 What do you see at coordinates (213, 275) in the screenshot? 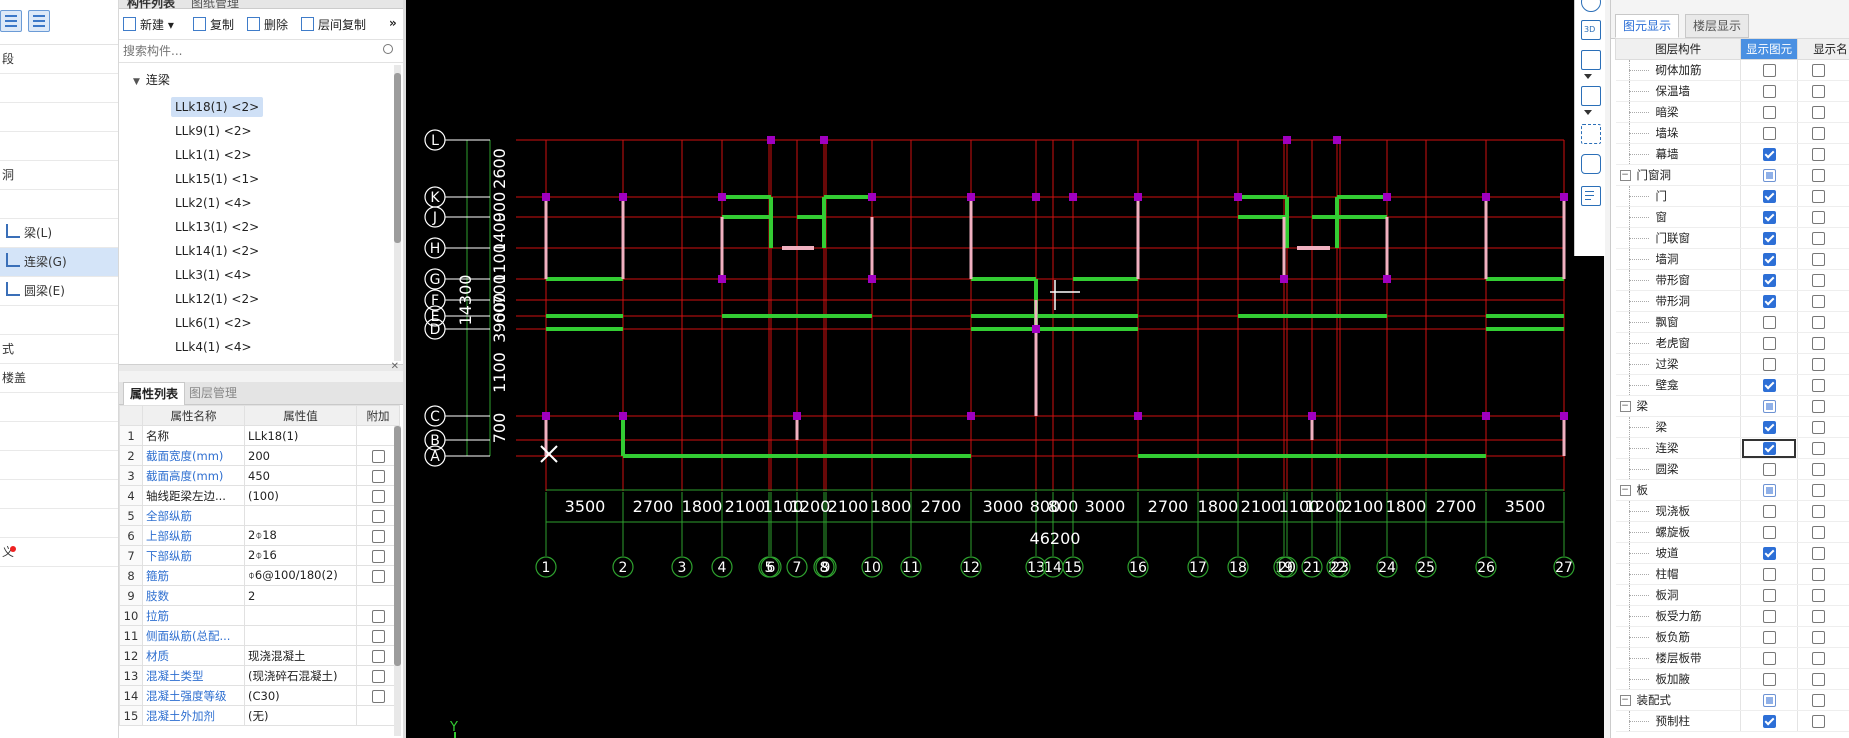
I see `tree-item: LLk3(1) <4>` at bounding box center [213, 275].